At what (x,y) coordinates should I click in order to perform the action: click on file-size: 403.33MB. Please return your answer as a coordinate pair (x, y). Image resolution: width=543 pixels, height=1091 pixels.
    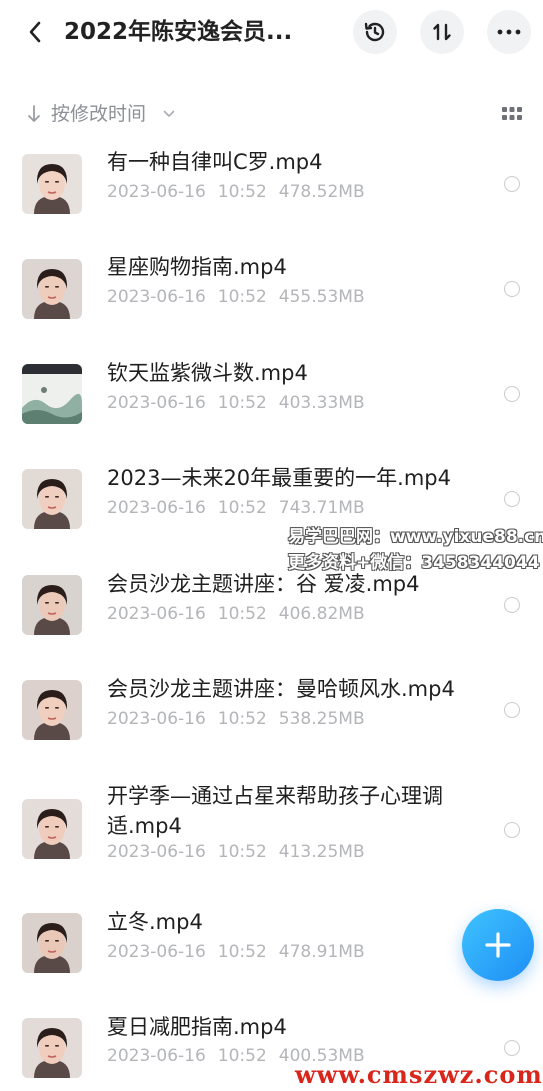
    Looking at the image, I should click on (321, 403).